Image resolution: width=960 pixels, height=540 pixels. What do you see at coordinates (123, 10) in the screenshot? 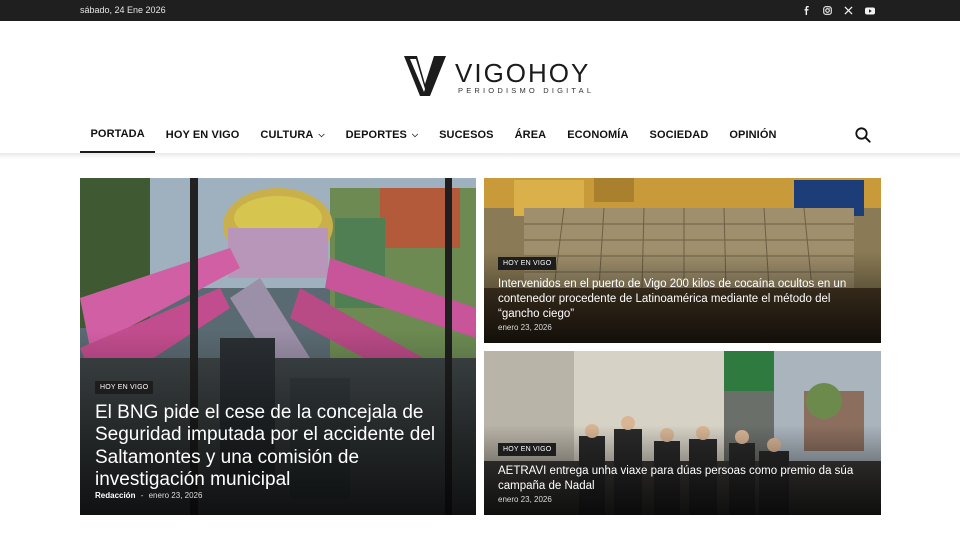
I see `current-date: sábado, 24 Ene 2026` at bounding box center [123, 10].